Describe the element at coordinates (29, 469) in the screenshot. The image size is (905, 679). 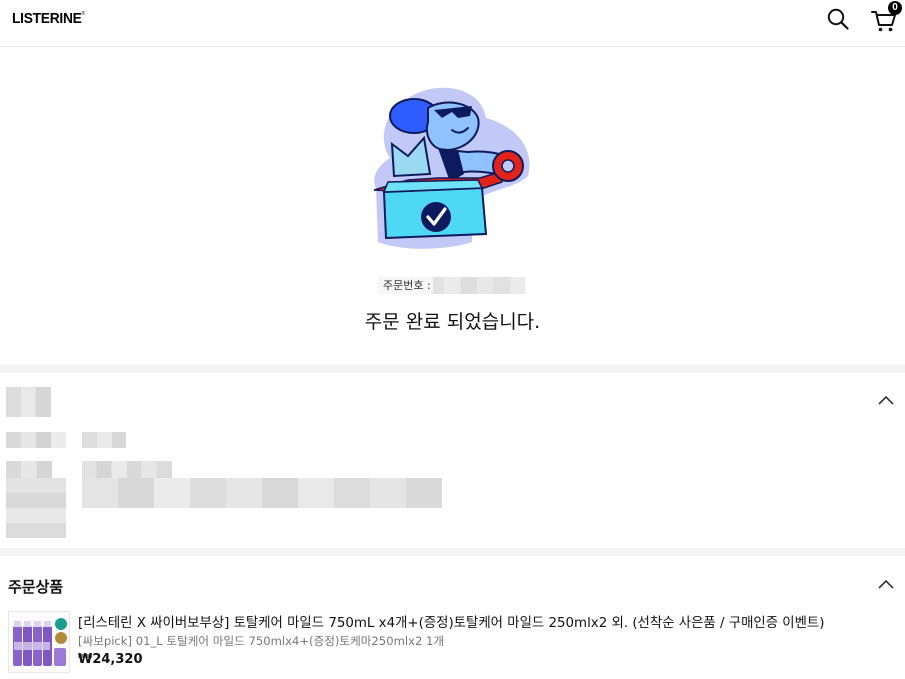
I see `phone-label-redacted` at that location.